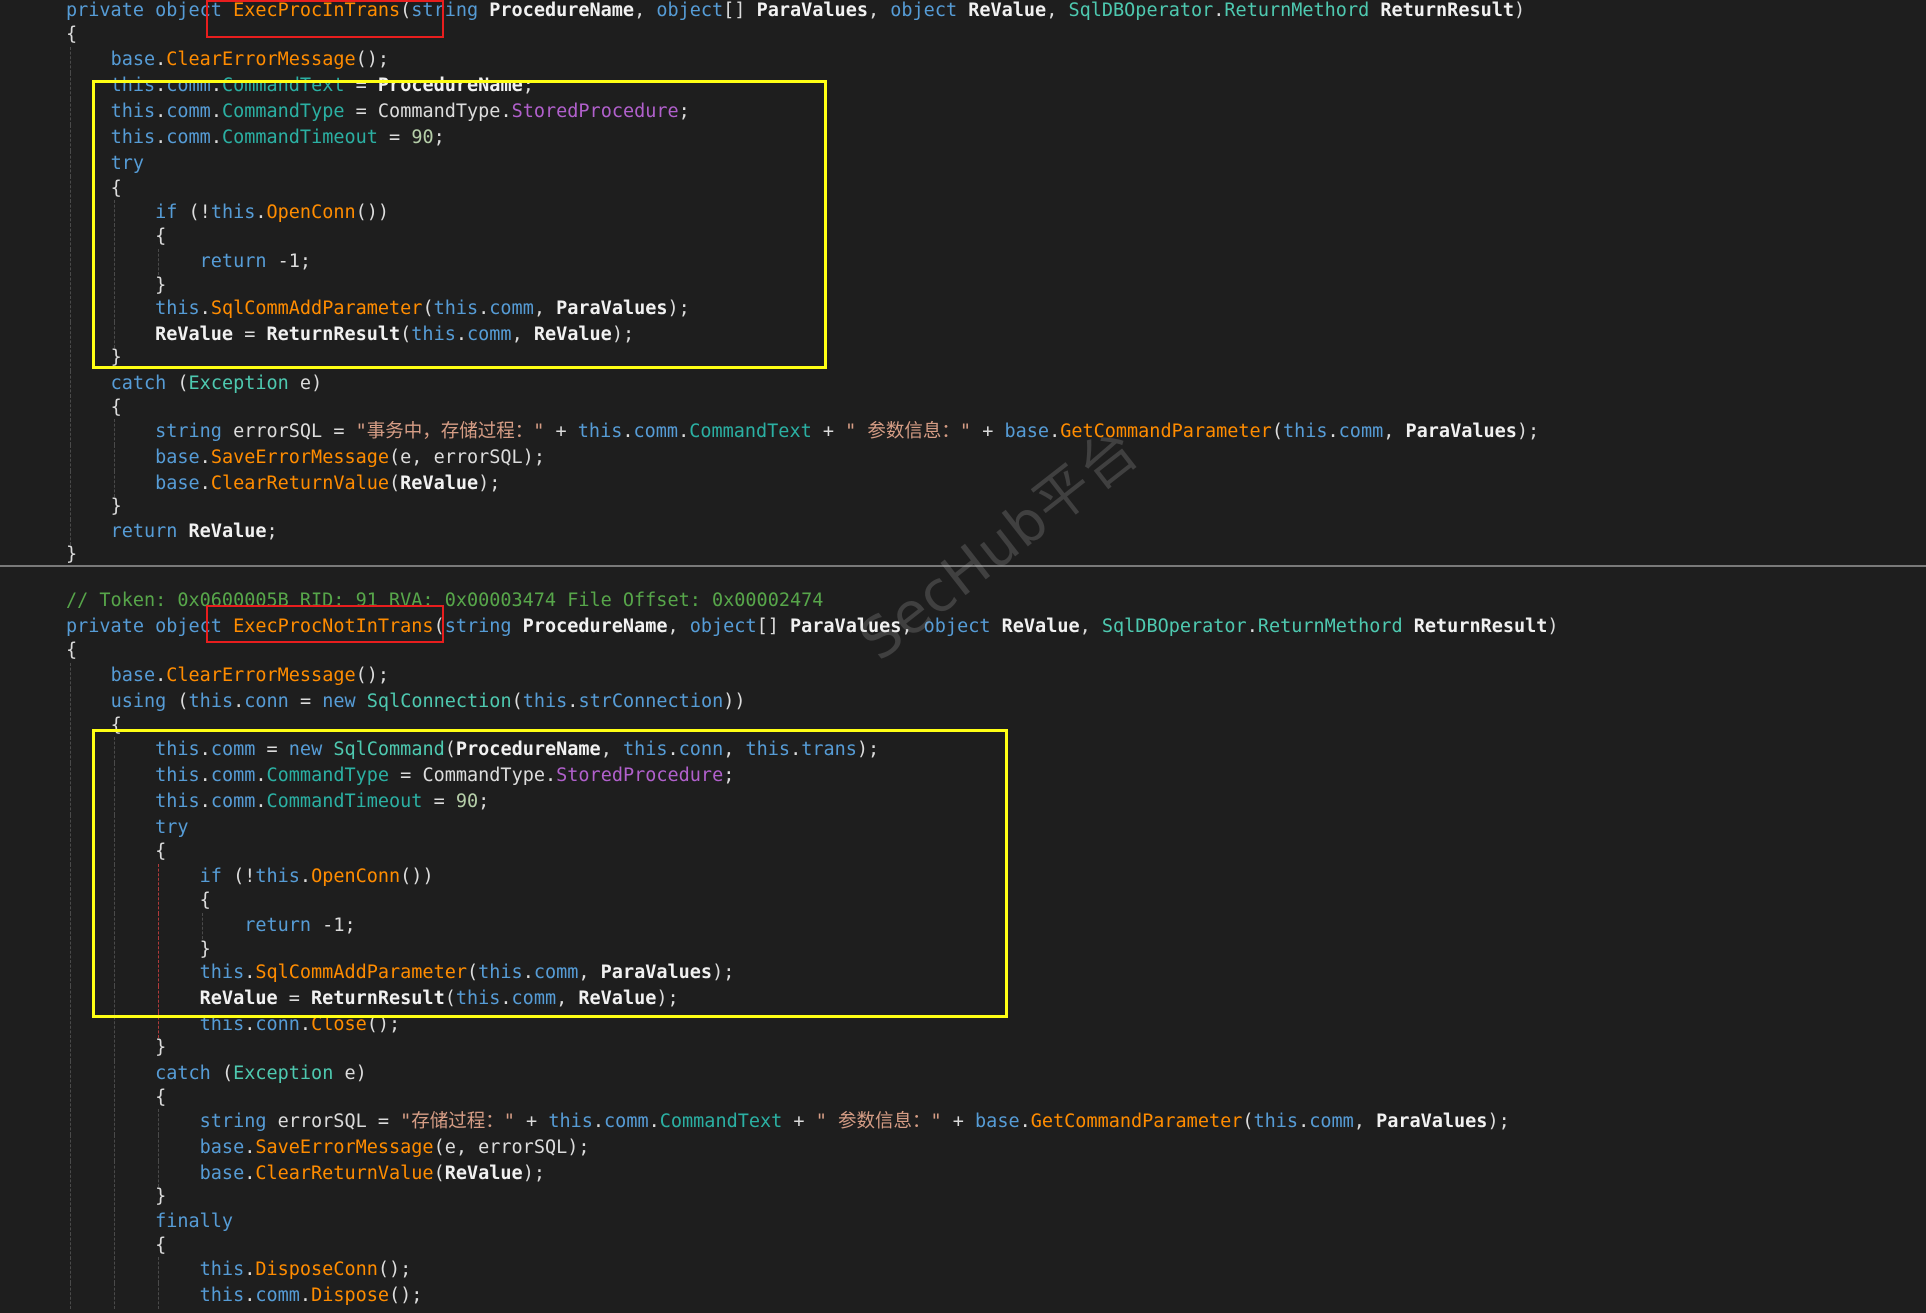 The image size is (1926, 1313). What do you see at coordinates (339, 701) in the screenshot?
I see `keyword: new` at bounding box center [339, 701].